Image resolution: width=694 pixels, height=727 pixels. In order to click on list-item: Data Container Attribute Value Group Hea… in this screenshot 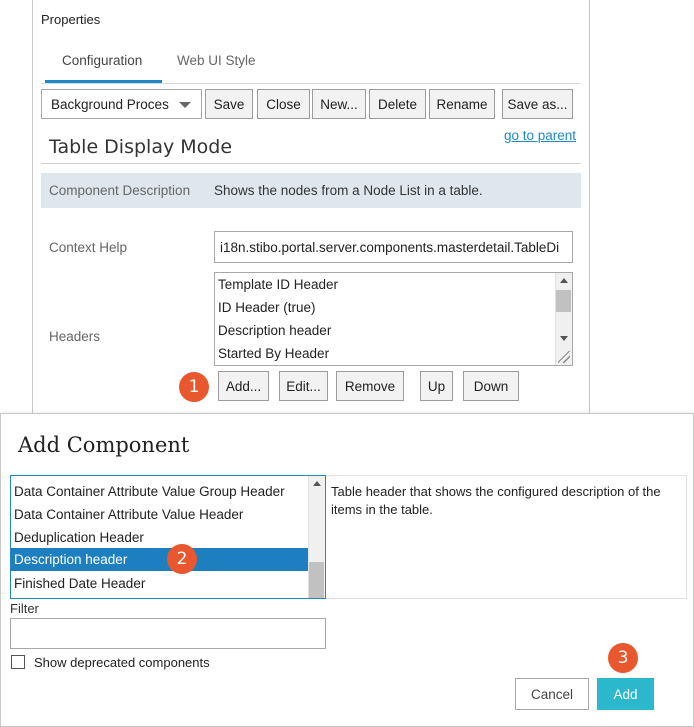, I will do `click(160, 491)`.